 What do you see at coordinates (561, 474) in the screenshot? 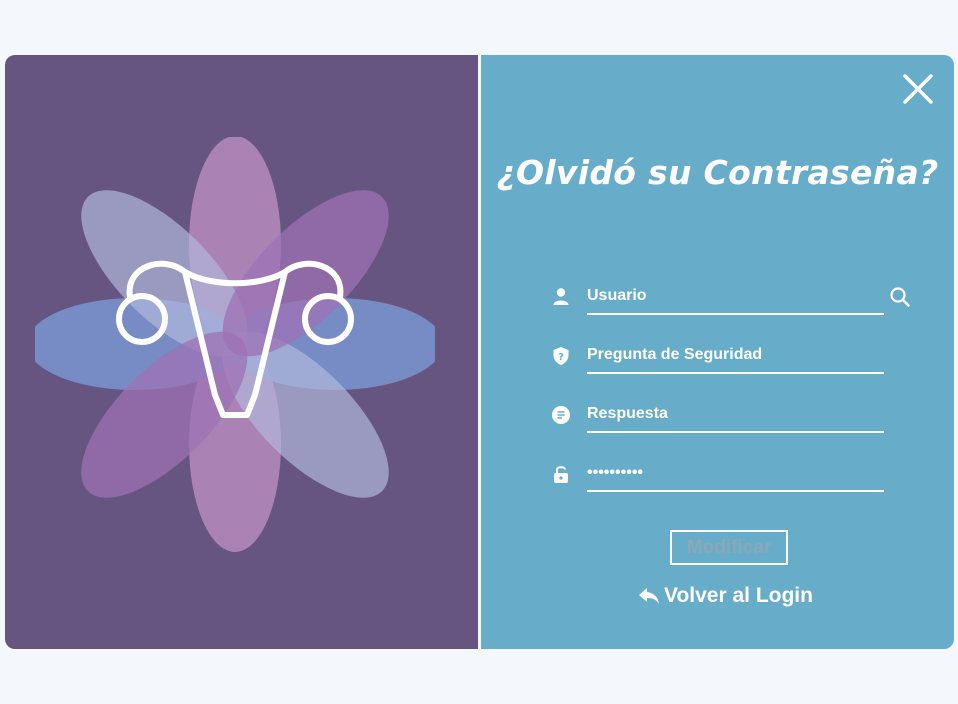
I see `lock-icon` at bounding box center [561, 474].